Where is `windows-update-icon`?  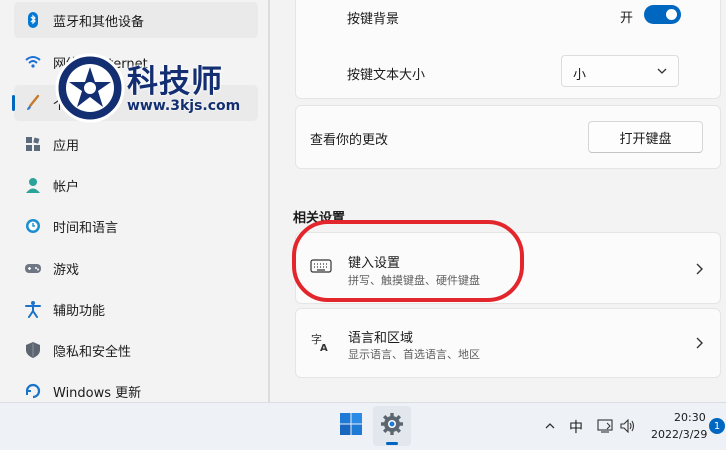
windows-update-icon is located at coordinates (33, 391).